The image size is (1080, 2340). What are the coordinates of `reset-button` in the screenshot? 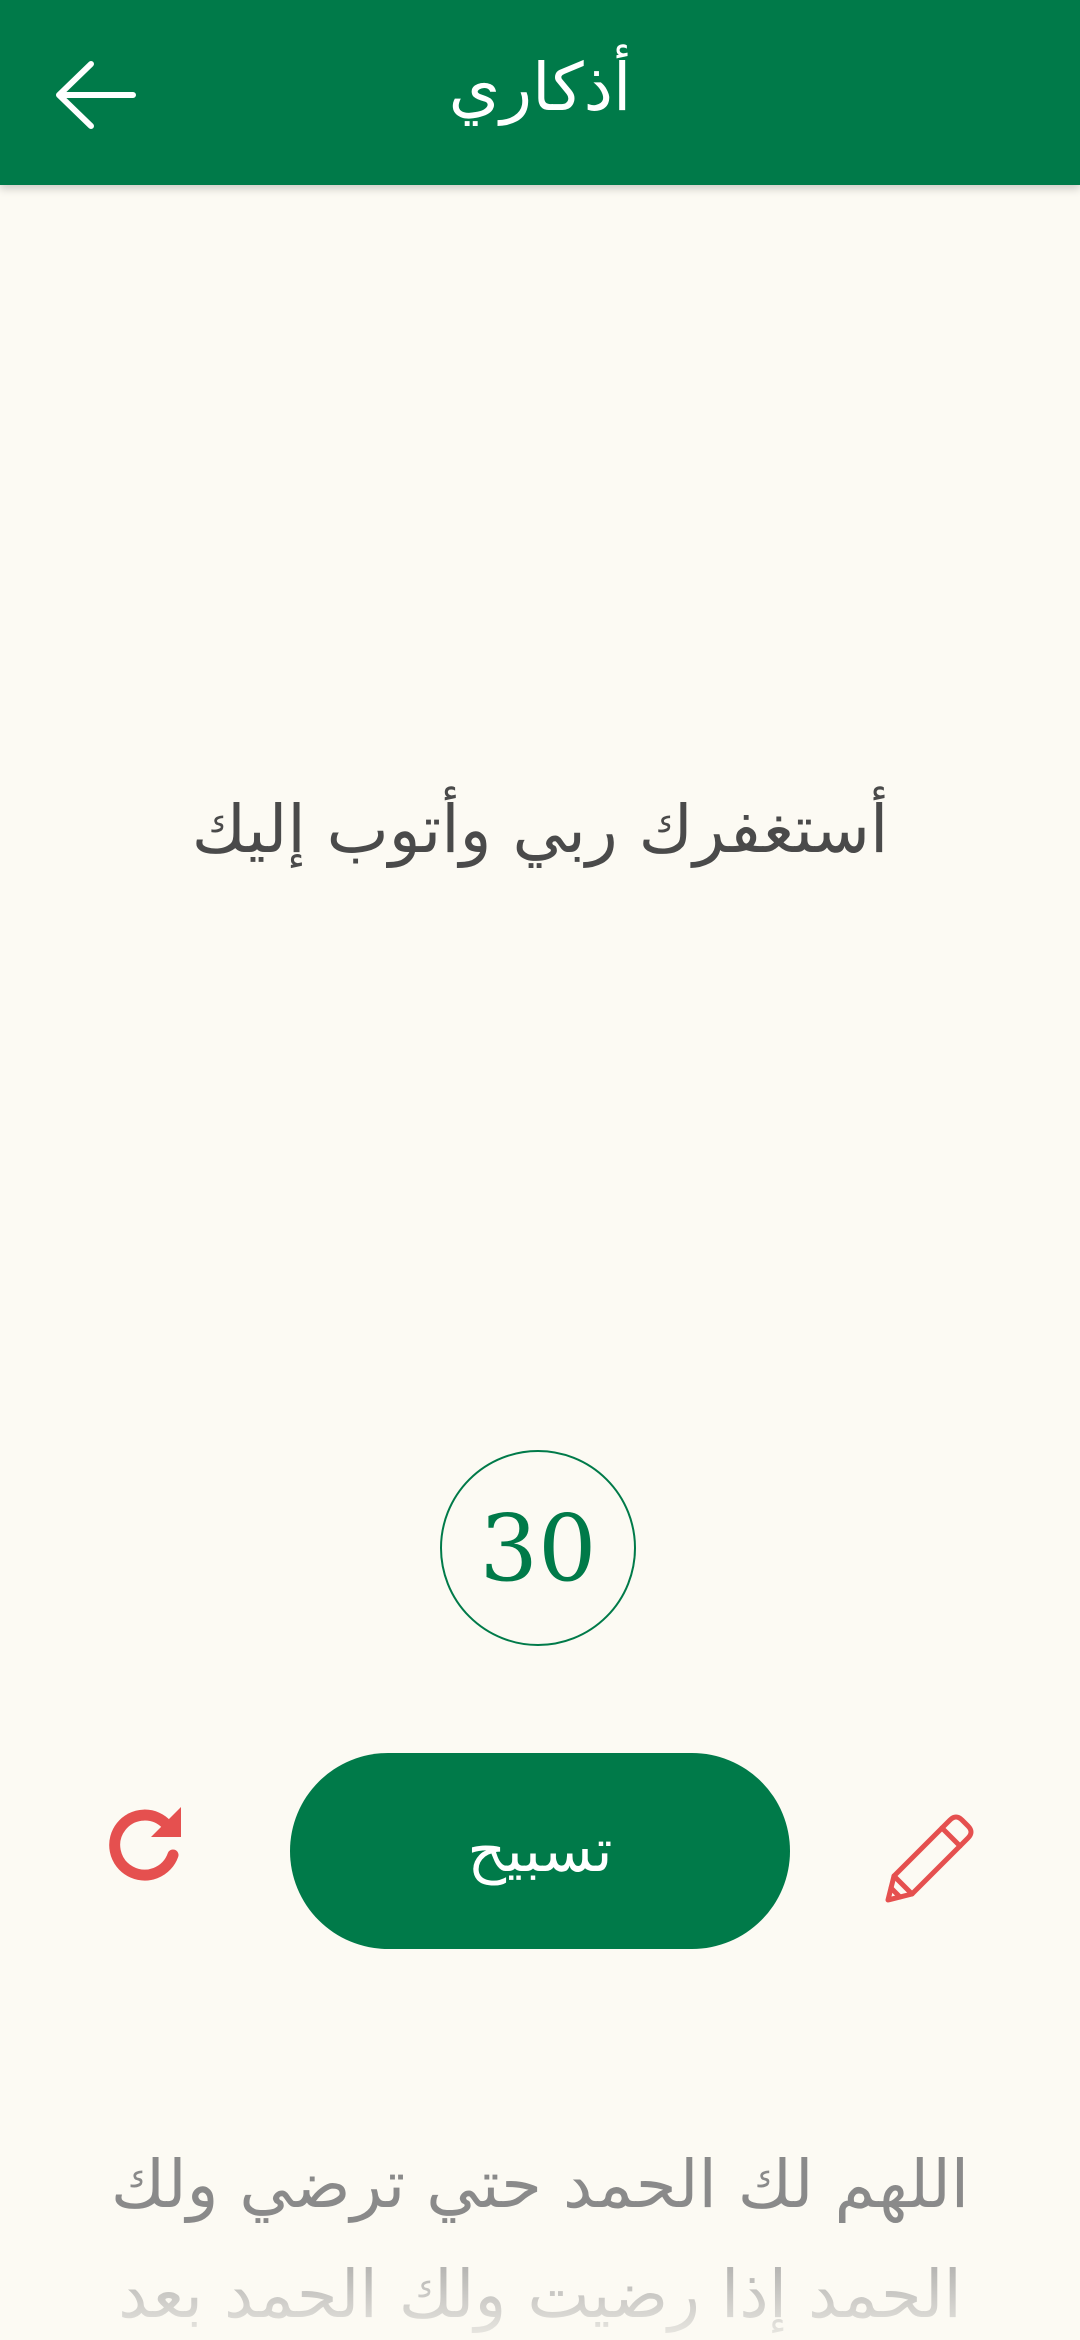 It's located at (145, 1845).